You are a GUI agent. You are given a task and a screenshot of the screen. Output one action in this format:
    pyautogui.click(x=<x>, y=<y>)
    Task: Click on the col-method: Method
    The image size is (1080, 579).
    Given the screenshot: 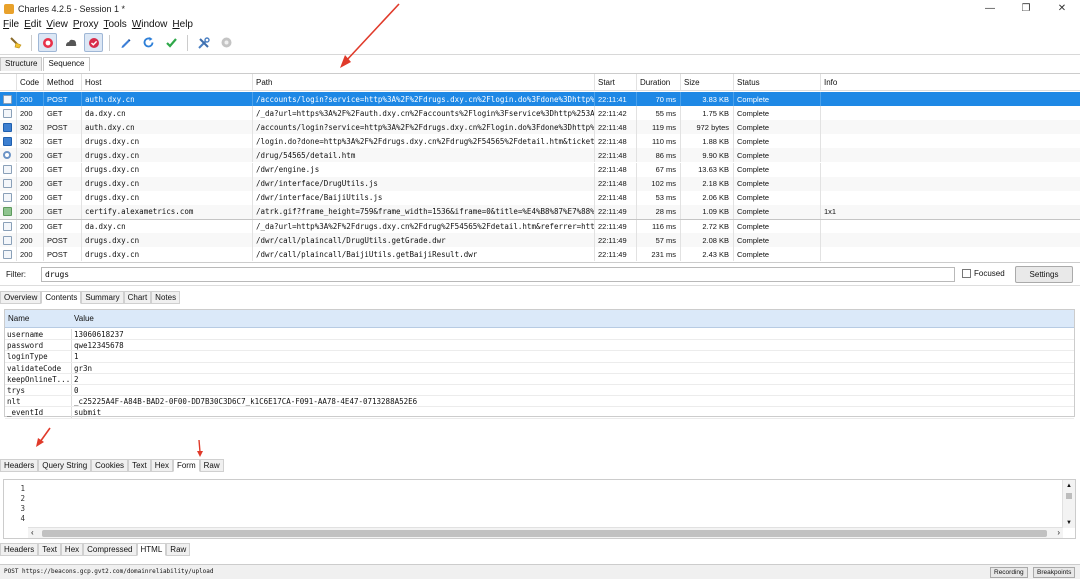 What is the action you would take?
    pyautogui.click(x=63, y=82)
    